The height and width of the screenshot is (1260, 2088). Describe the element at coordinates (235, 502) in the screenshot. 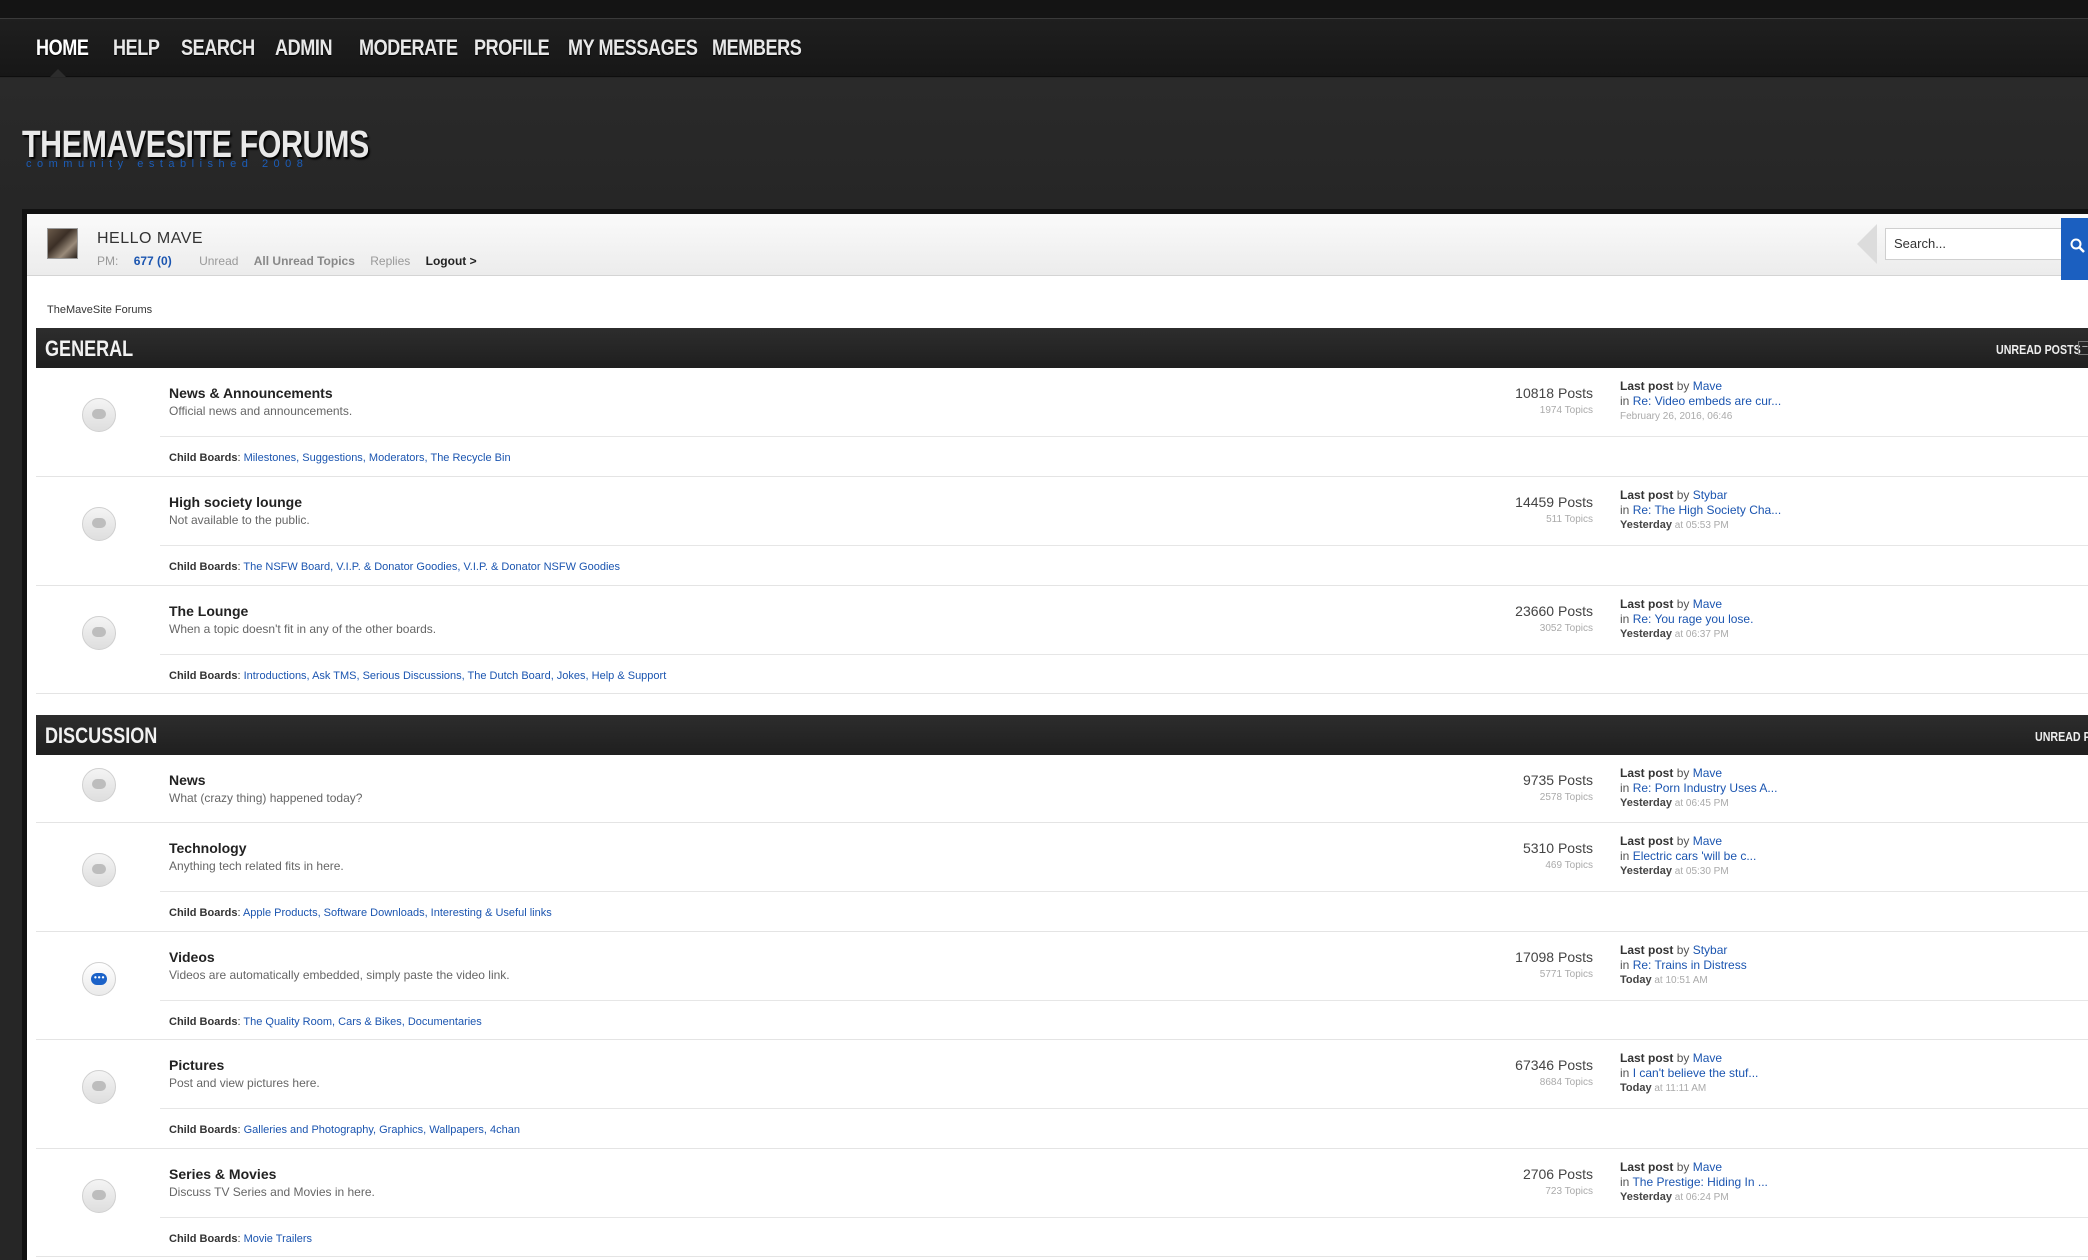

I see `board-name: High society lounge` at that location.